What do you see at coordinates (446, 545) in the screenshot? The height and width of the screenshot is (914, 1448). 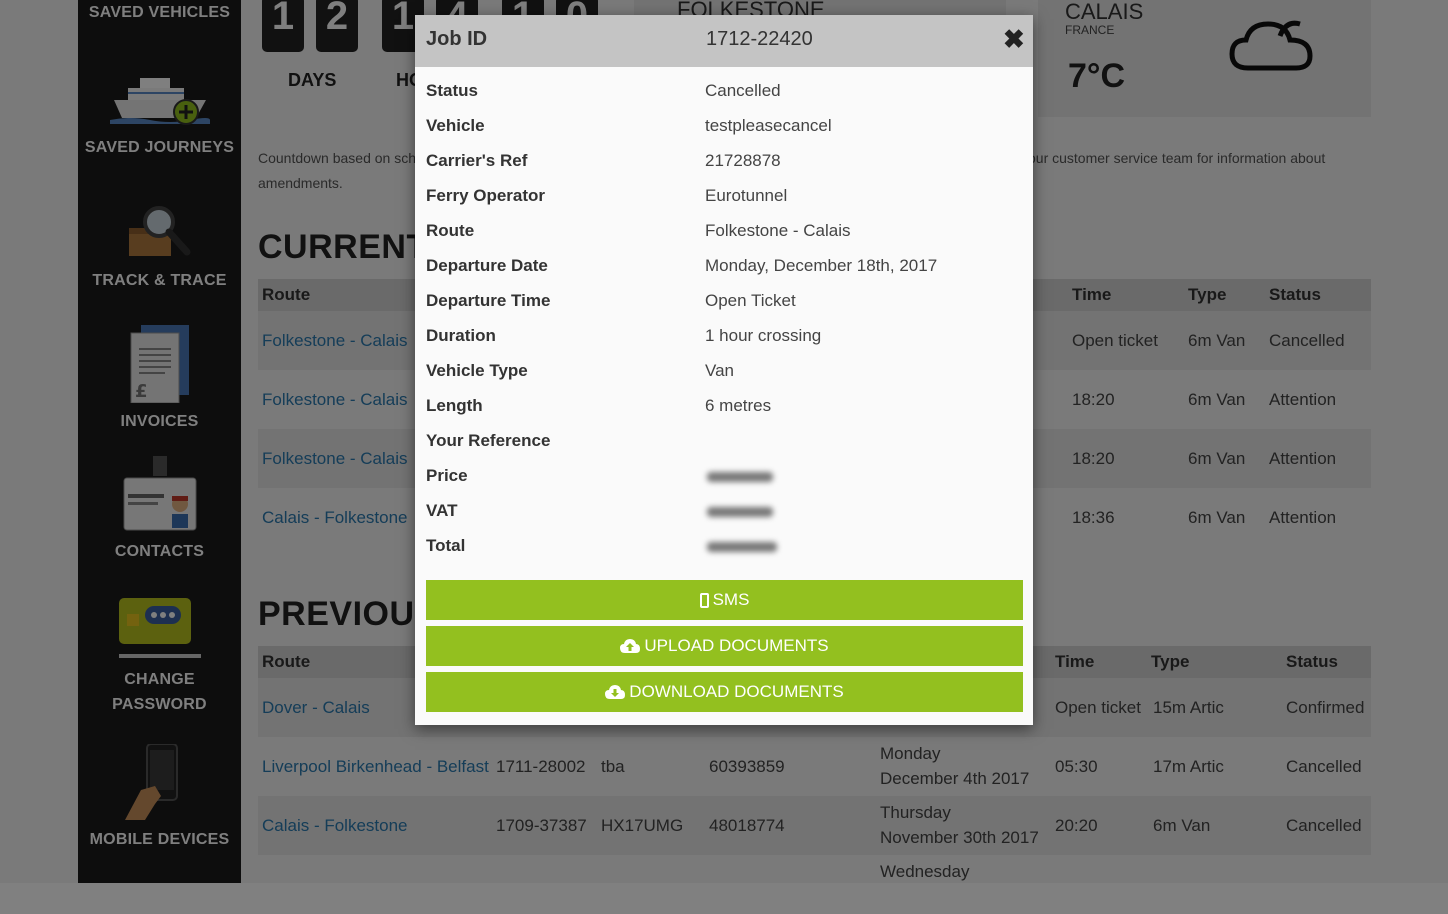 I see `detail-label: Total` at bounding box center [446, 545].